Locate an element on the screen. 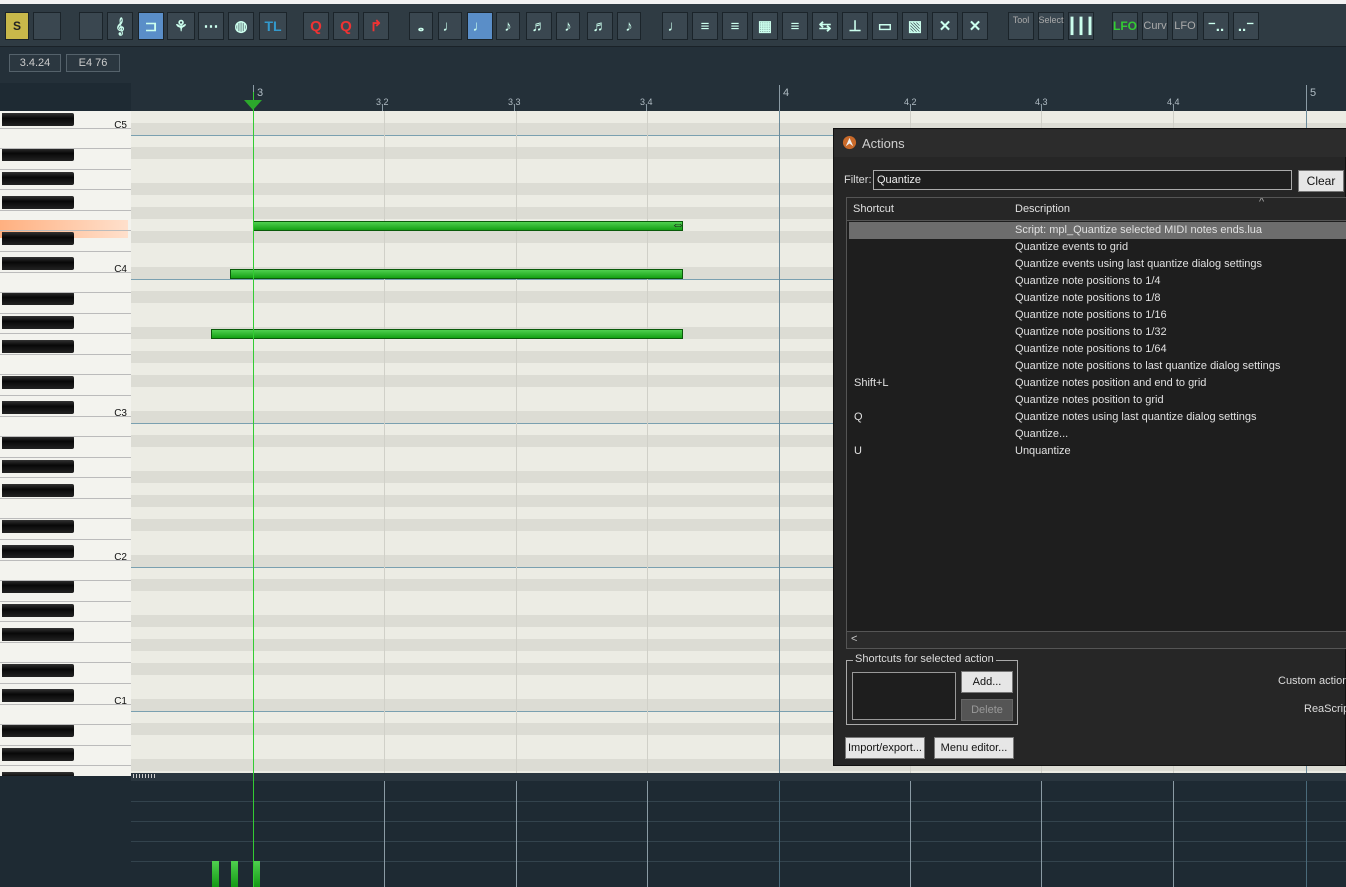 Image resolution: width=1346 pixels, height=887 pixels. delete-shortcut-button: Delete is located at coordinates (987, 710).